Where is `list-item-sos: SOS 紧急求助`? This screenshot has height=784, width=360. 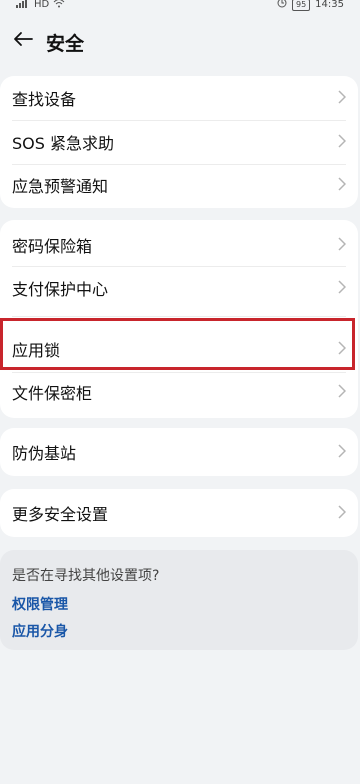 list-item-sos: SOS 紧急求助 is located at coordinates (179, 142).